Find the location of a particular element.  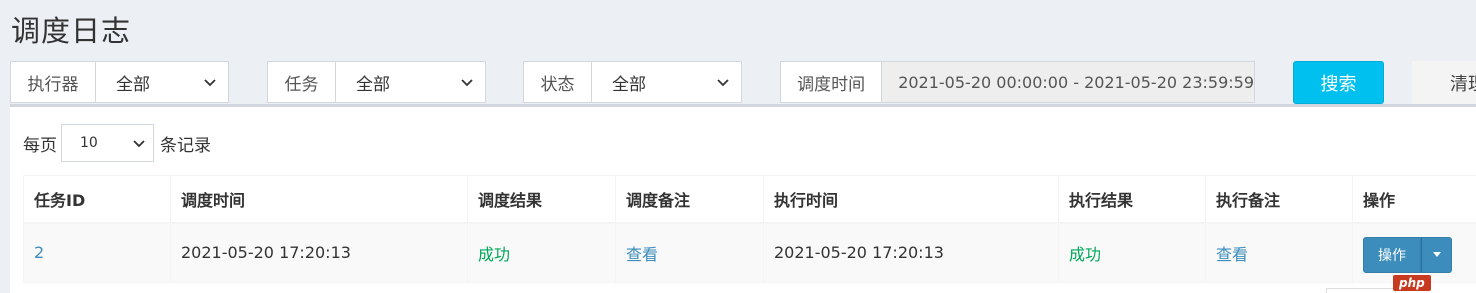

executor-select: 全部 is located at coordinates (162, 82).